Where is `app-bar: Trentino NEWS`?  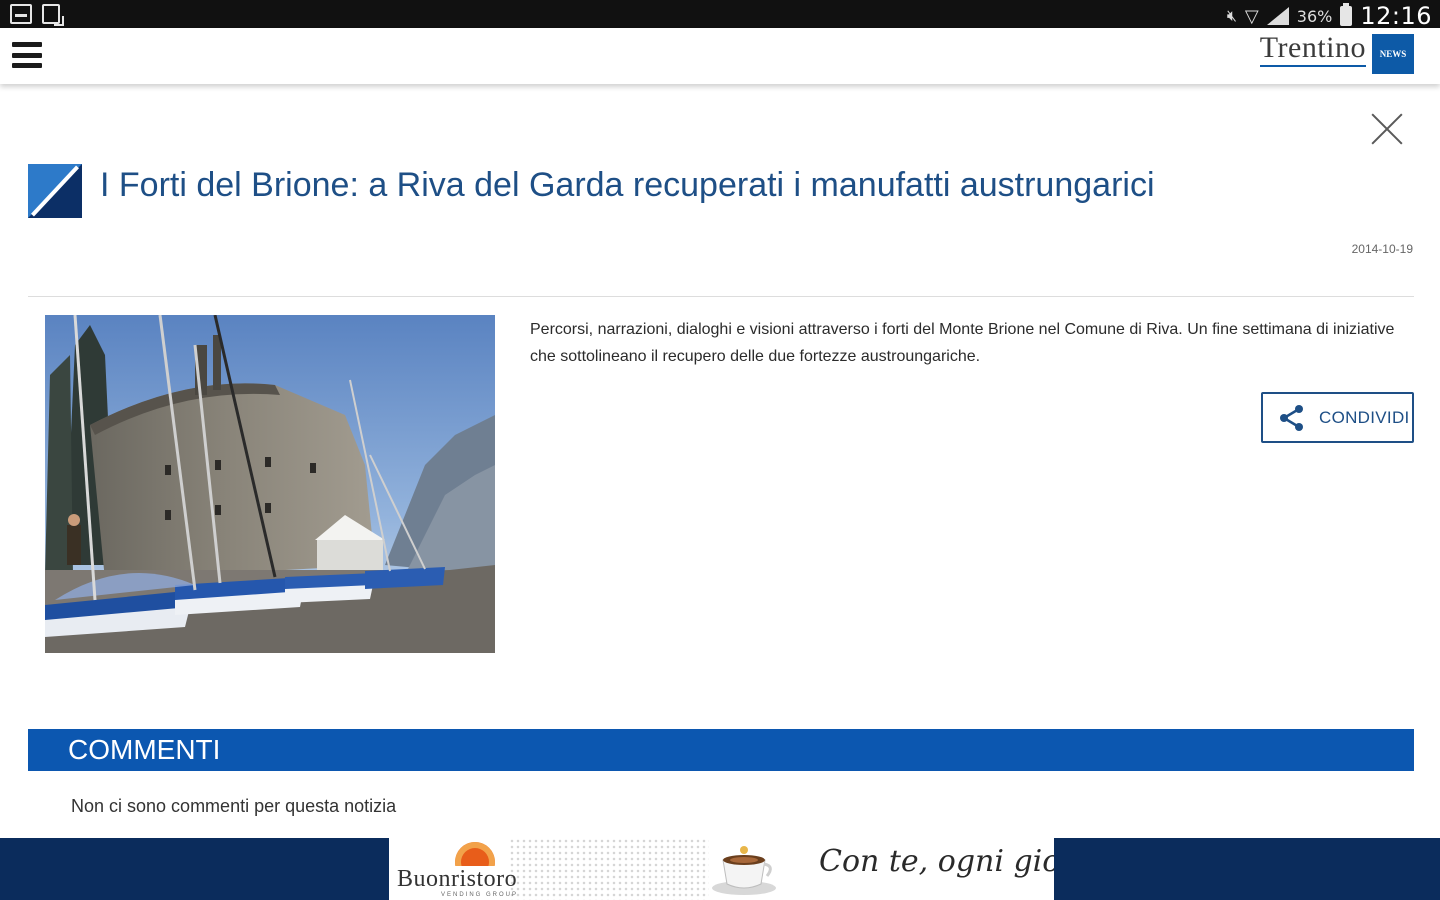 app-bar: Trentino NEWS is located at coordinates (720, 56).